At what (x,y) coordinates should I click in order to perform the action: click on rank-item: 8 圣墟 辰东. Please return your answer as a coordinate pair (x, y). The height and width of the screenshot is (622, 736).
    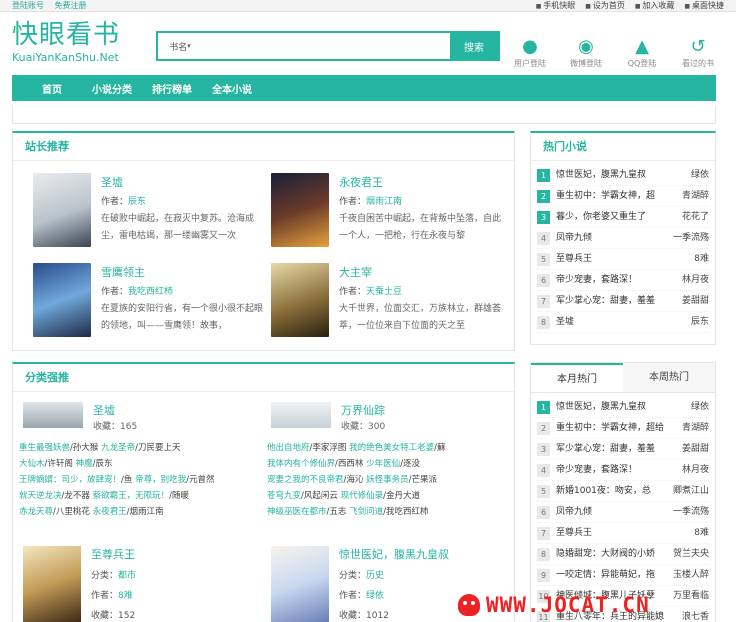
    Looking at the image, I should click on (623, 322).